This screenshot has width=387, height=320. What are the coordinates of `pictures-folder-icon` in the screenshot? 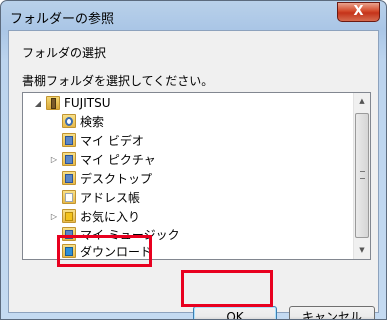 It's located at (69, 159).